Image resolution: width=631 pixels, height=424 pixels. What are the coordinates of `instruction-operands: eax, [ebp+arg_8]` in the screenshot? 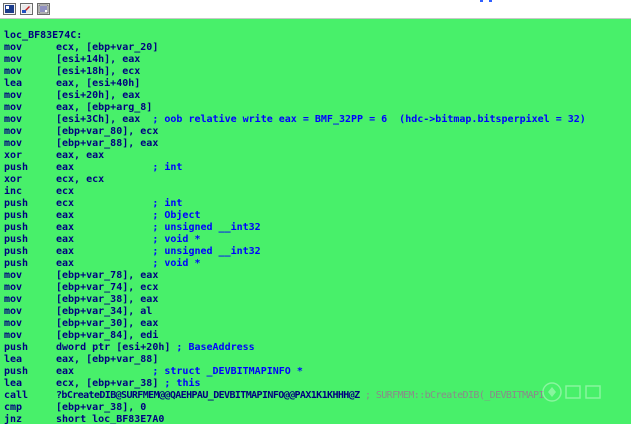 It's located at (104, 108).